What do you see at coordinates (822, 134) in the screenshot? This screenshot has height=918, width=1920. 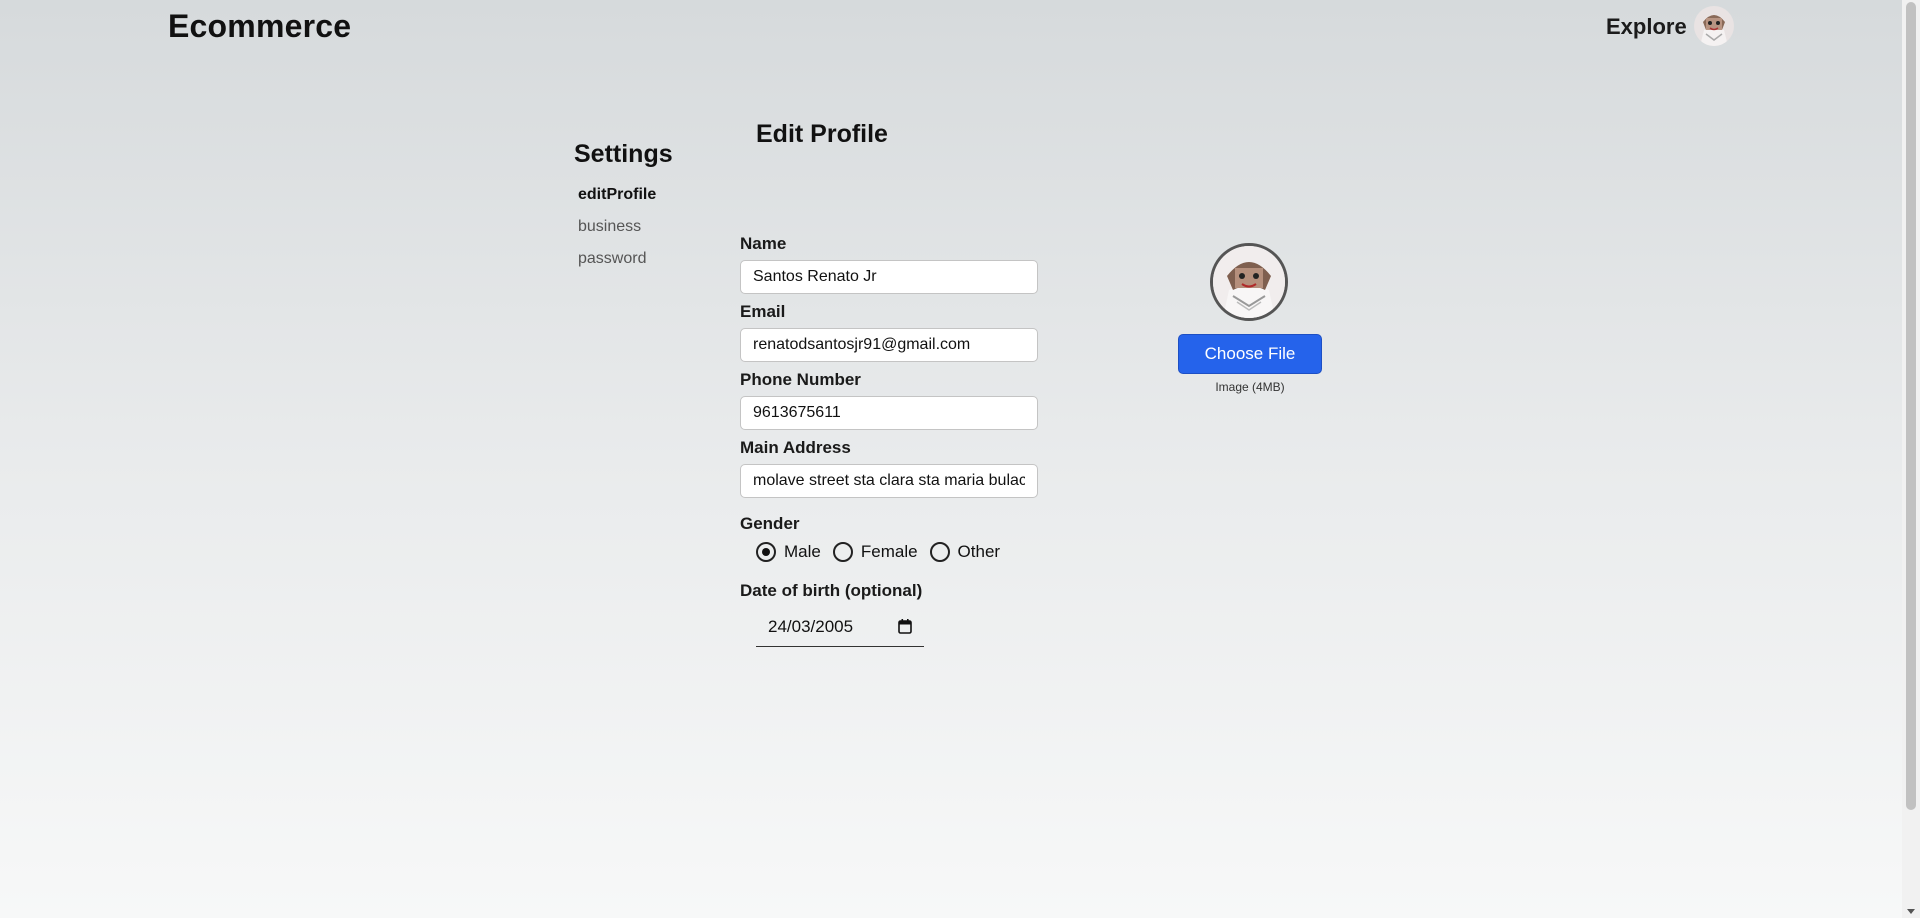 I see `page-title: Edit Profile` at bounding box center [822, 134].